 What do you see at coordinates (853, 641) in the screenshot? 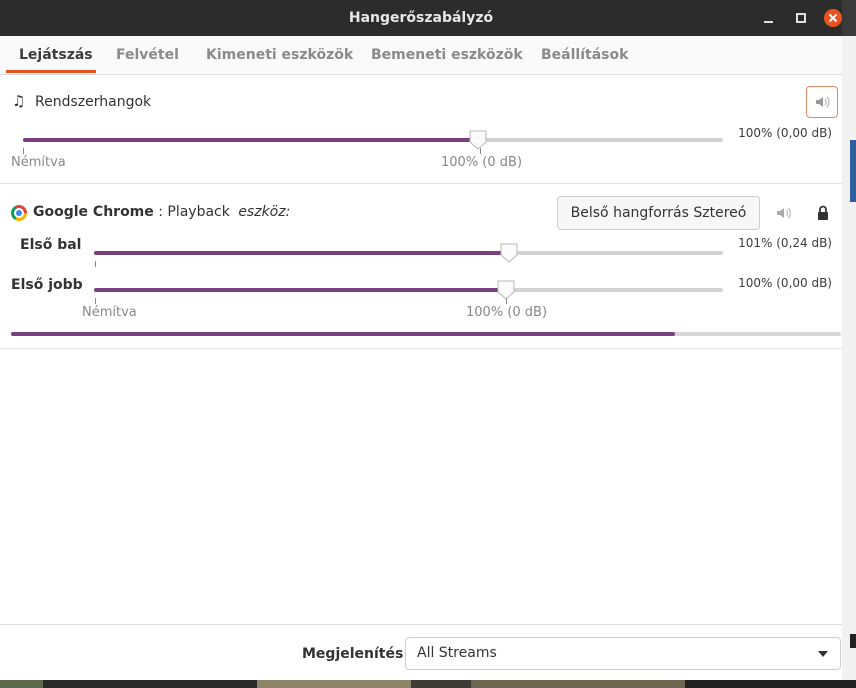
I see `desktop-dark-fragment` at bounding box center [853, 641].